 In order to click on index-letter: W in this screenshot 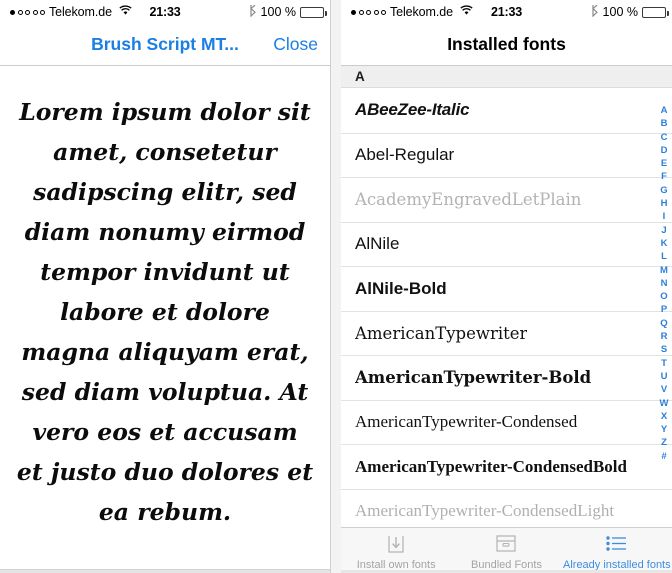, I will do `click(664, 403)`.